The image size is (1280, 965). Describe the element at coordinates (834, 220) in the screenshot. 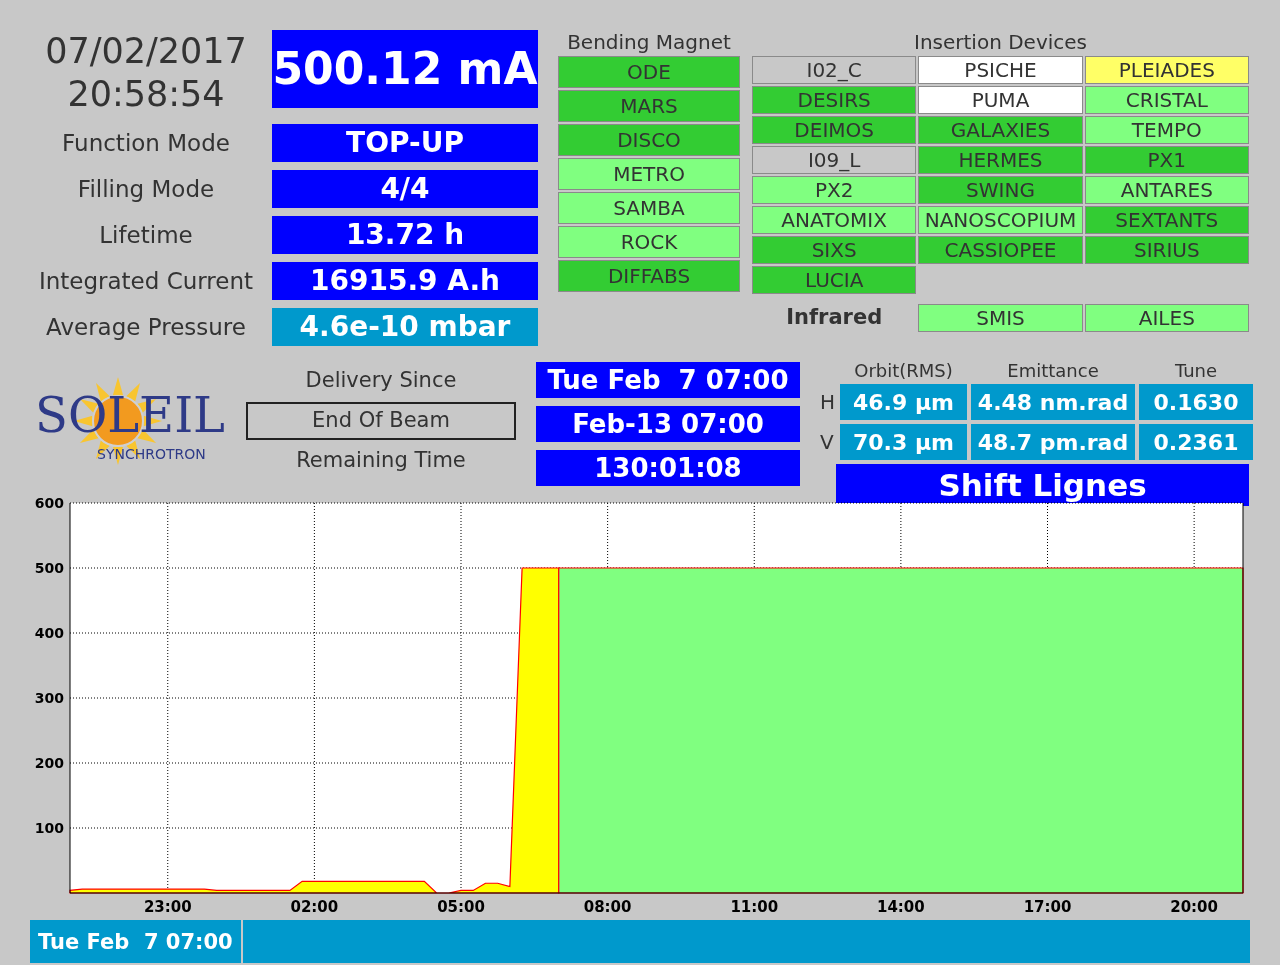

I see `beamline-status: ANATOMIX` at that location.